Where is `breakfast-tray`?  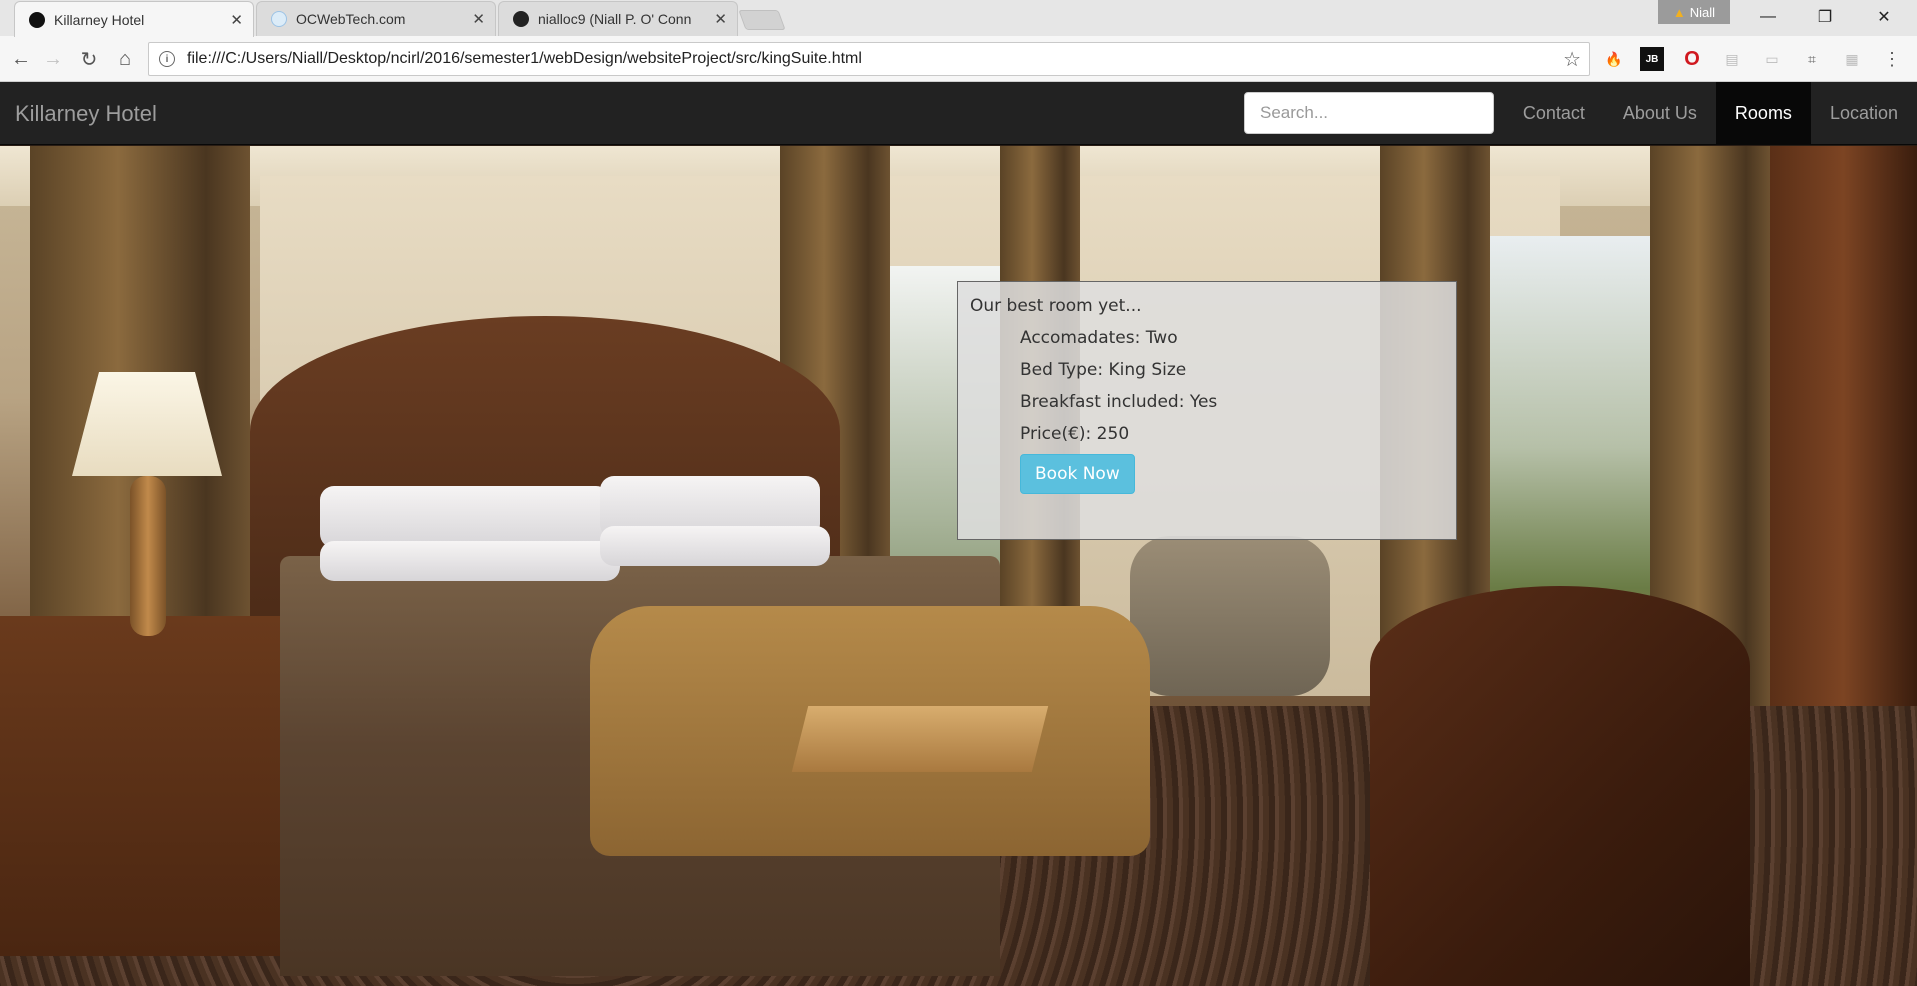
breakfast-tray is located at coordinates (920, 739).